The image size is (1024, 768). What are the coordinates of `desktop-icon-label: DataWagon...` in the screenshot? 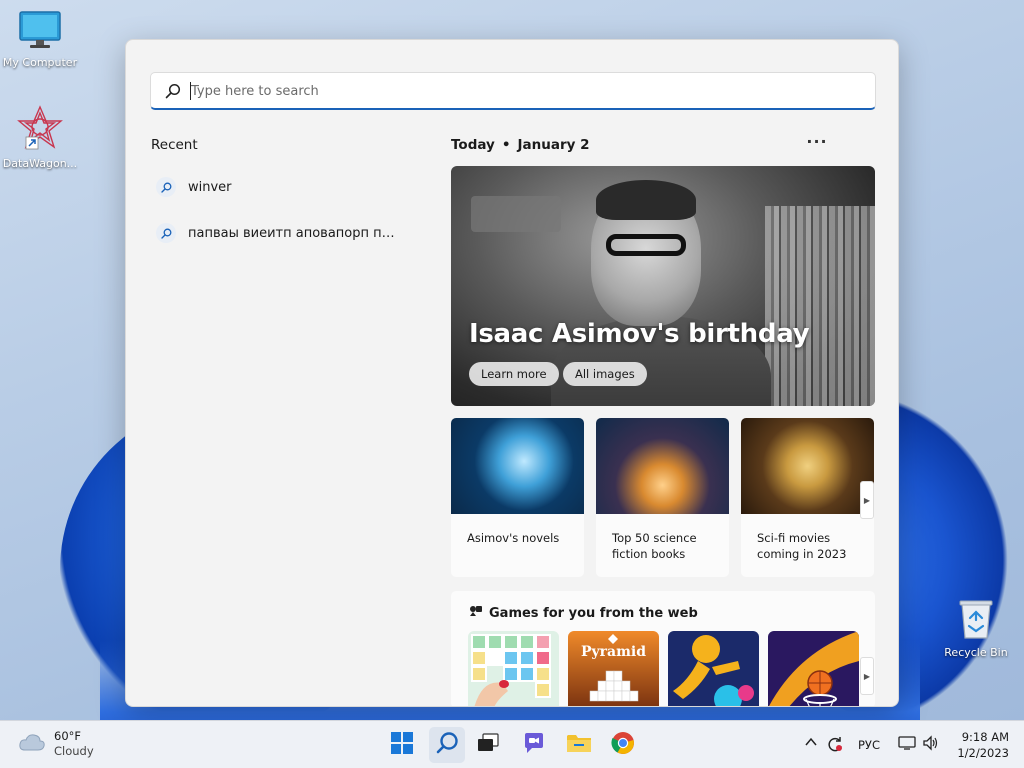 It's located at (40, 163).